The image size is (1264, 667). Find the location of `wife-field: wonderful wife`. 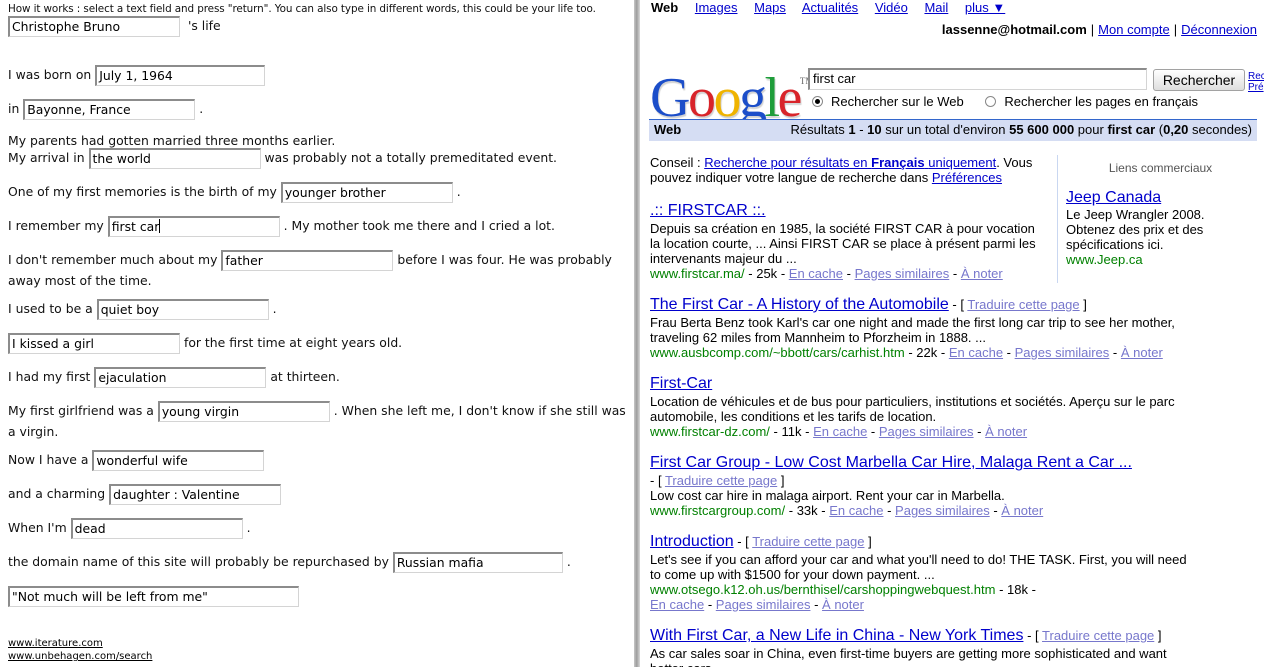

wife-field: wonderful wife is located at coordinates (178, 460).